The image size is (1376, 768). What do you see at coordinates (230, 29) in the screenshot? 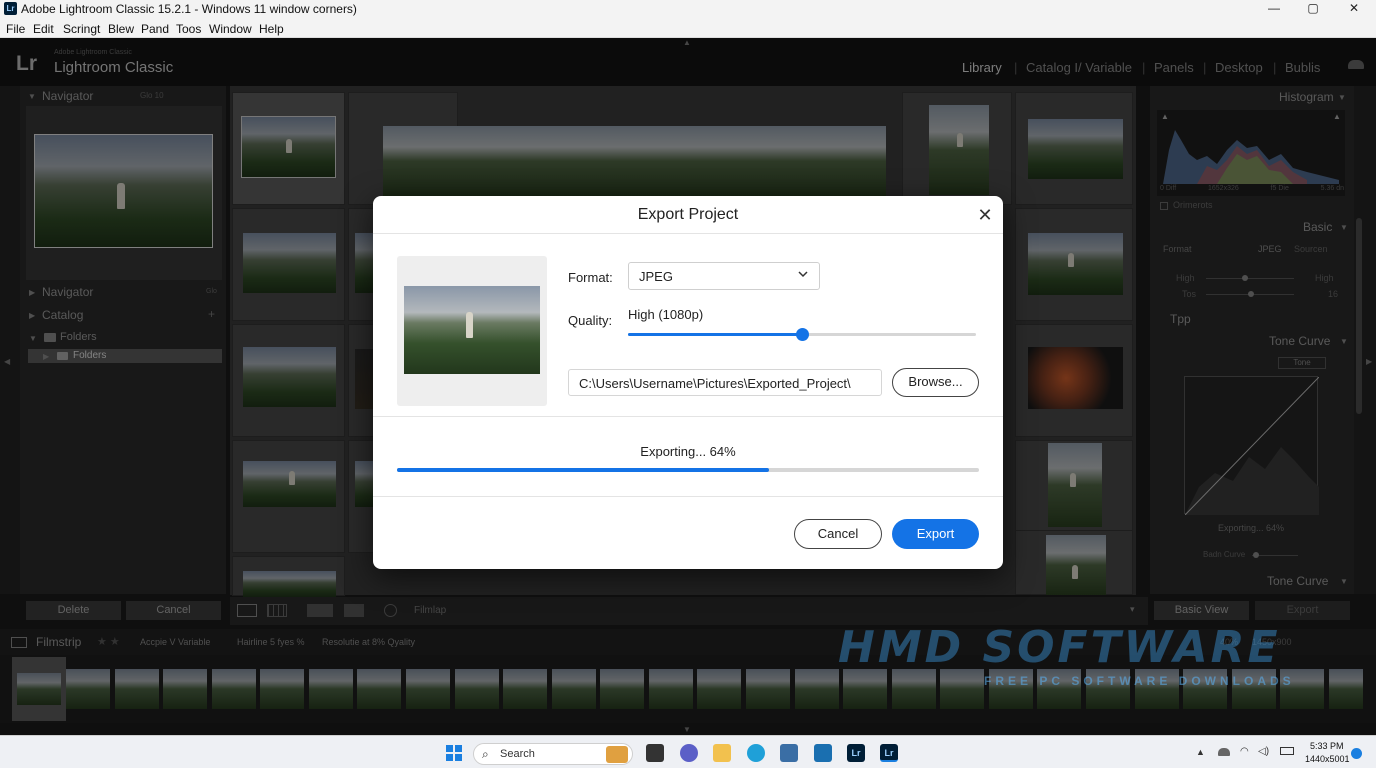
I see `menu-window: Window` at bounding box center [230, 29].